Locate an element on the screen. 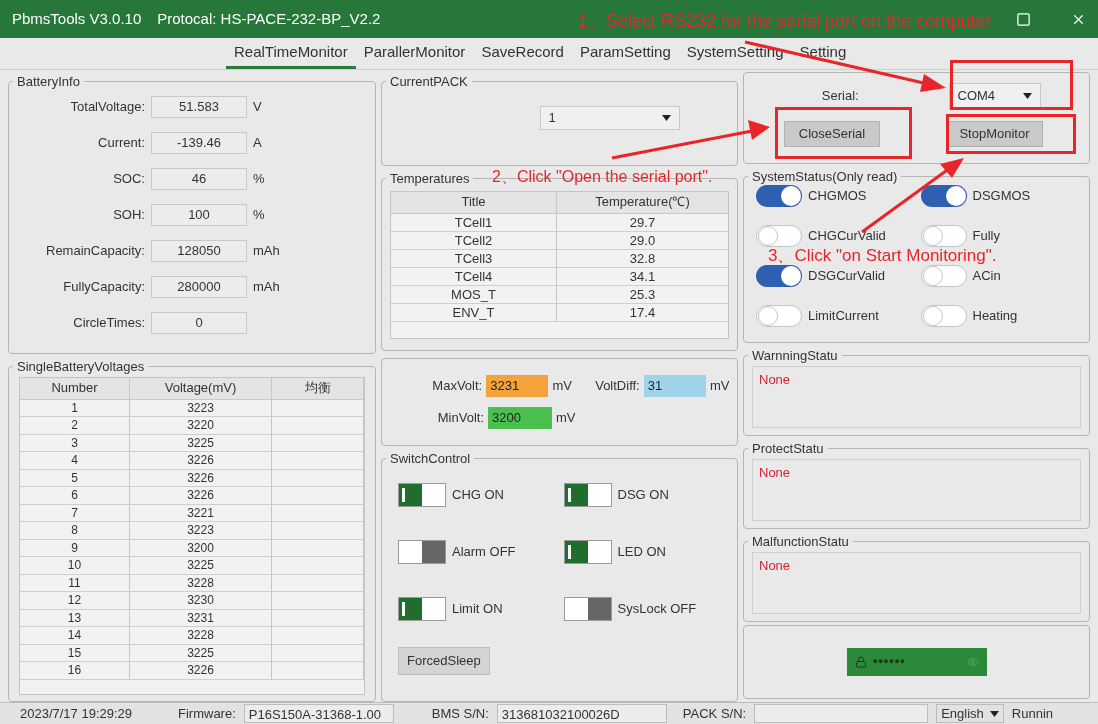 This screenshot has height=724, width=1098. table-cell: TCell3 is located at coordinates (474, 258).